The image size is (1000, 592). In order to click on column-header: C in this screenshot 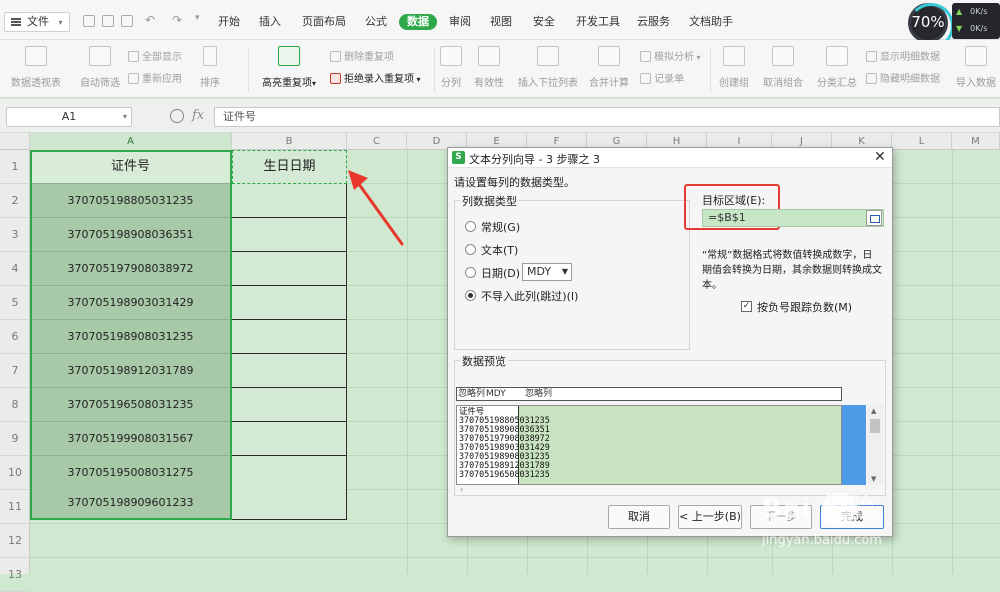, I will do `click(377, 141)`.